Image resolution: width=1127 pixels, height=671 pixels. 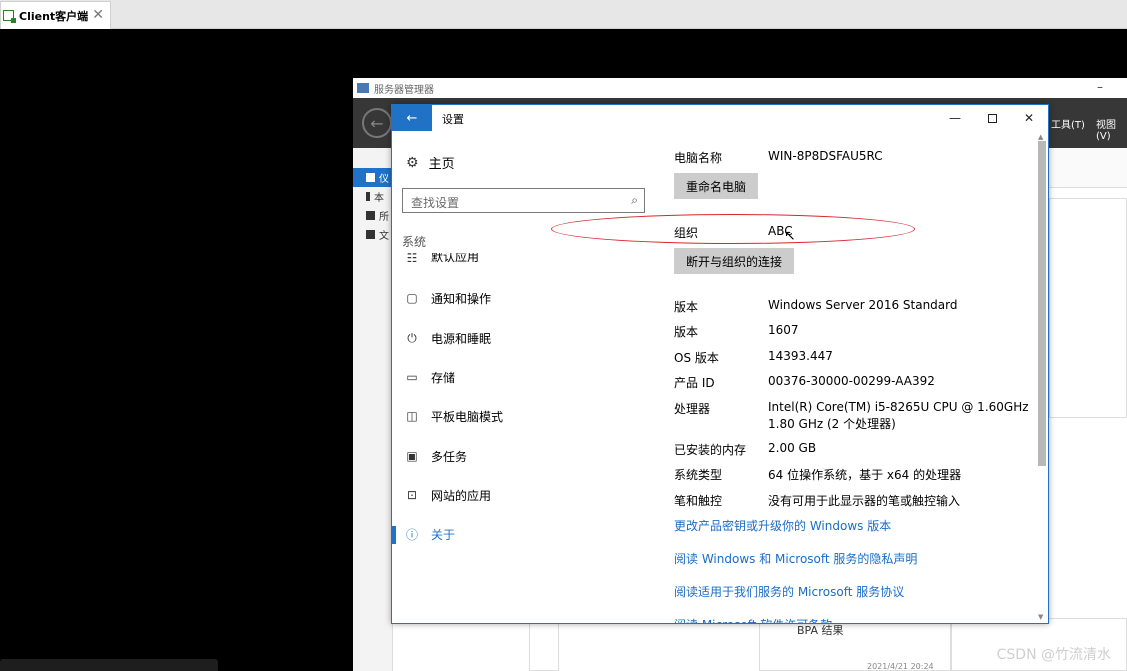 I want to click on link-change-product-key: 更改产品密钥或升级你的 Windows 版本, so click(x=782, y=525).